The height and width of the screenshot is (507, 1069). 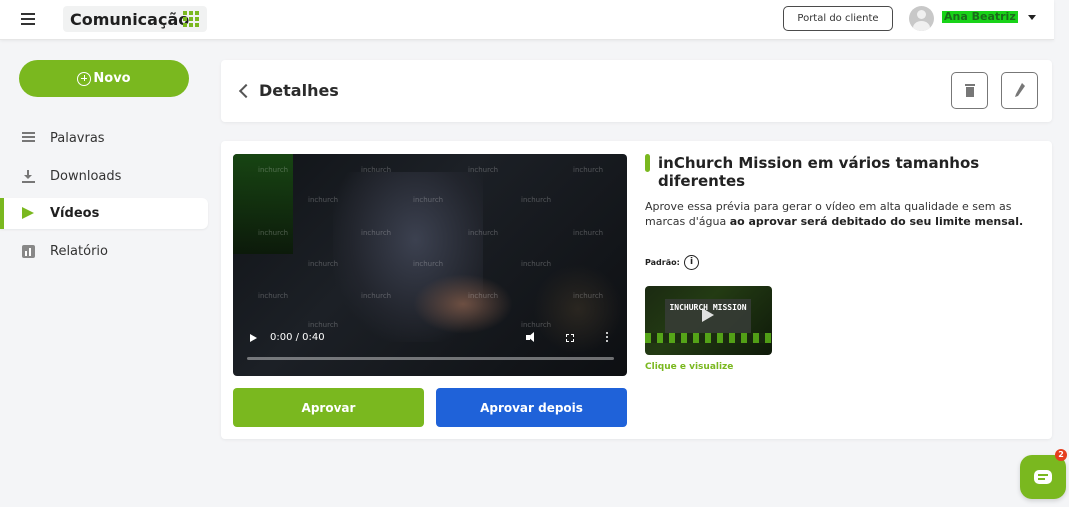 I want to click on new-button: Novo, so click(x=104, y=78).